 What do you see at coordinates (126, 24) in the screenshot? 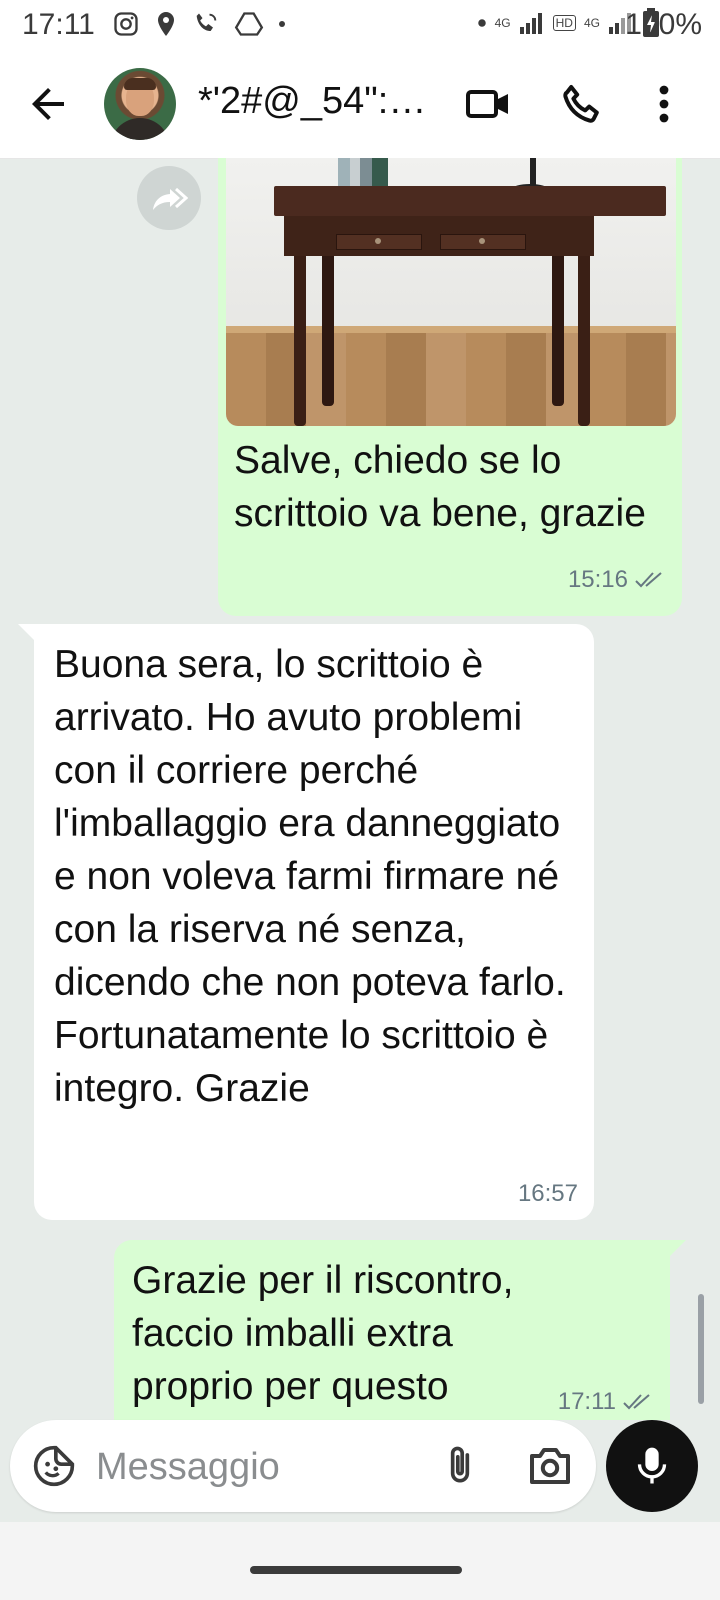
I see `instagram-icon` at bounding box center [126, 24].